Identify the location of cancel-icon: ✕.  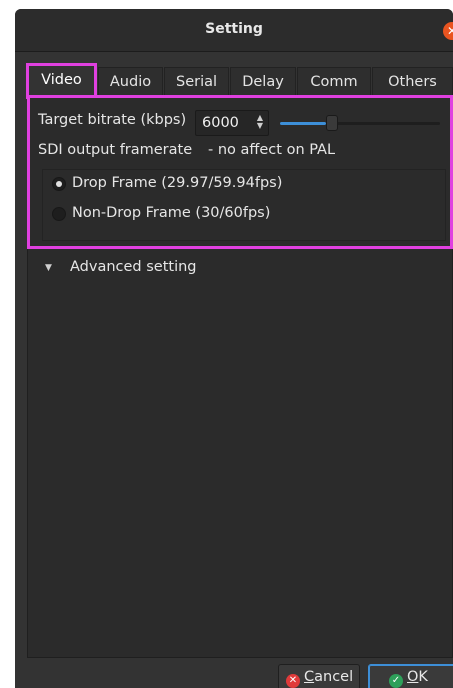
(293, 681).